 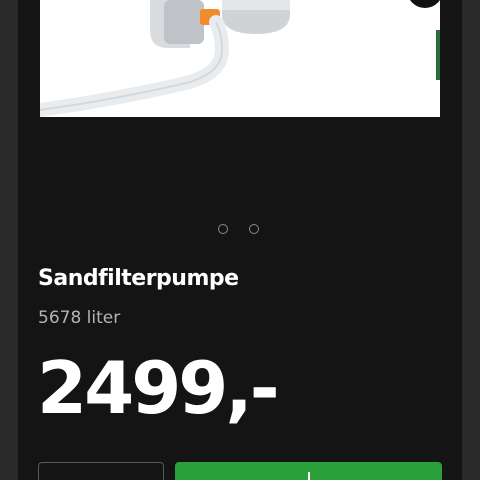 What do you see at coordinates (158, 388) in the screenshot?
I see `product-price: 2499,-` at bounding box center [158, 388].